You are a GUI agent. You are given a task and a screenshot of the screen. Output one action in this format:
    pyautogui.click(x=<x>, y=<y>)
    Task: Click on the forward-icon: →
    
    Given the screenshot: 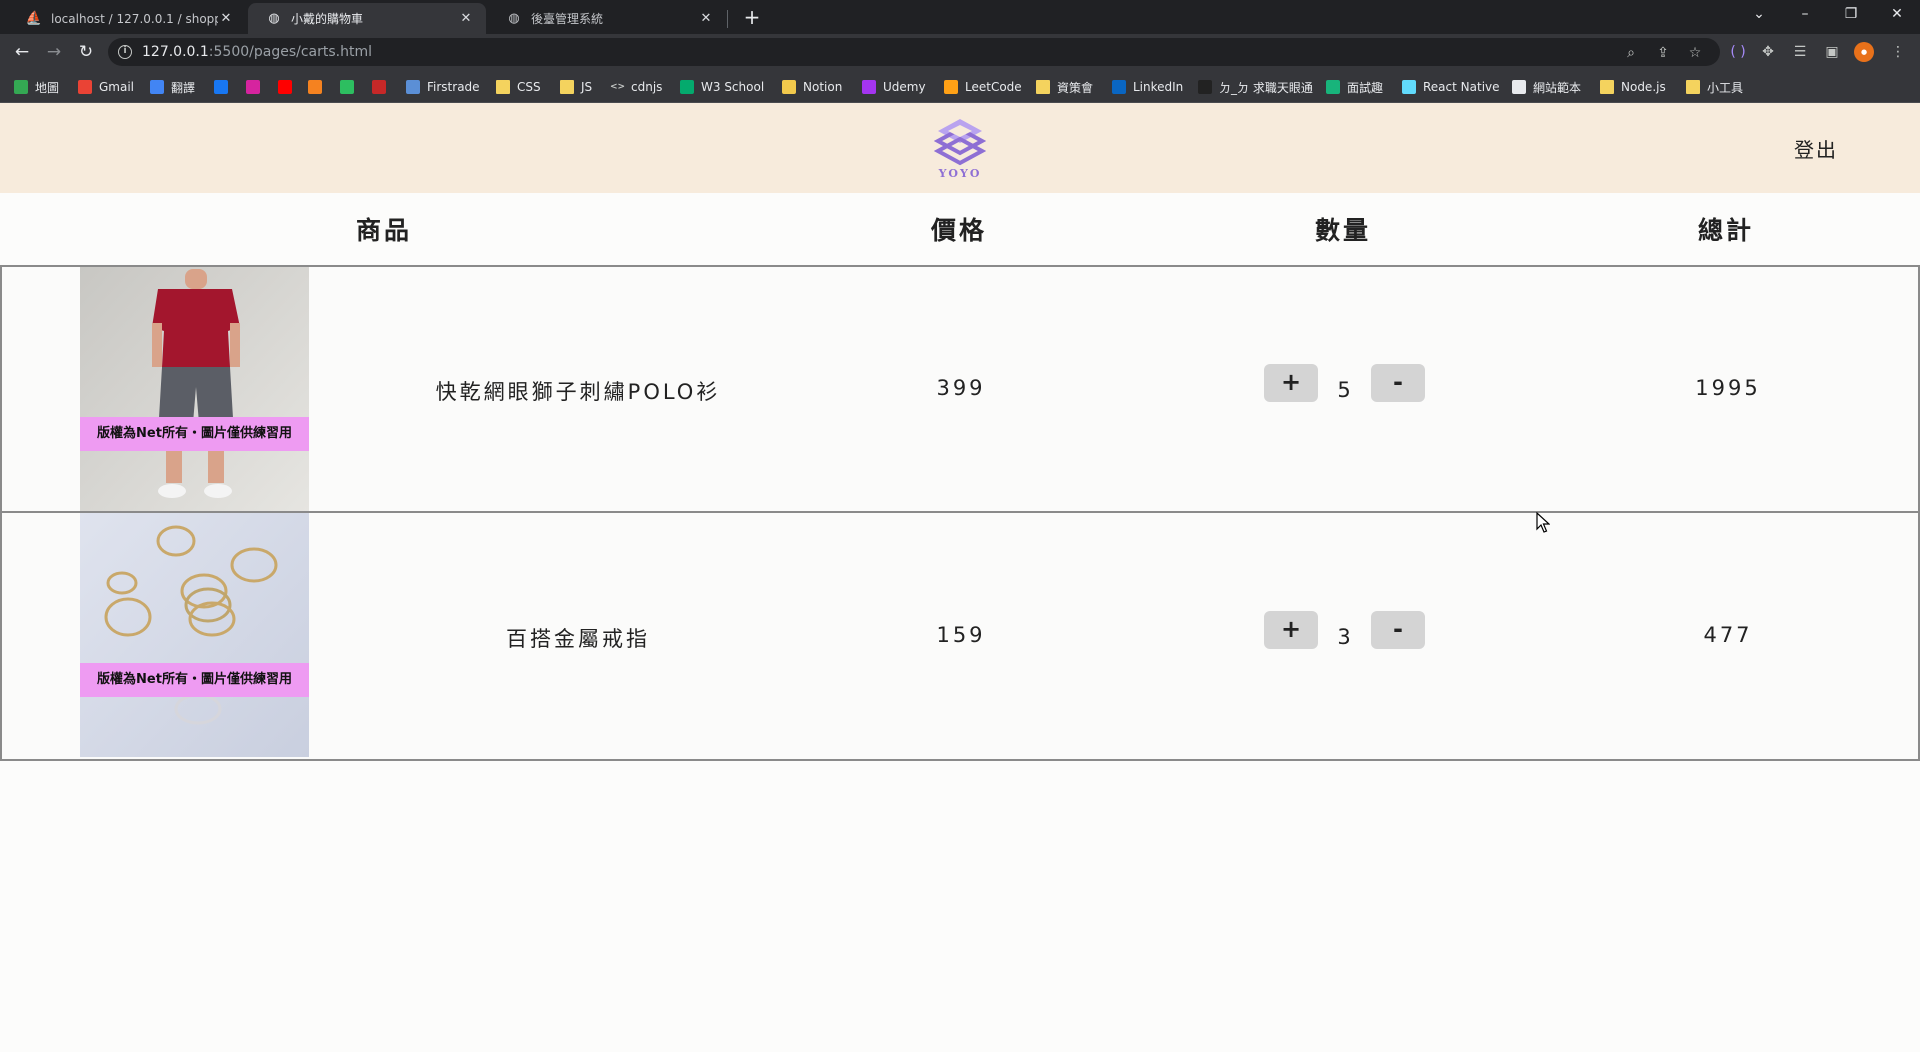 What is the action you would take?
    pyautogui.click(x=54, y=52)
    